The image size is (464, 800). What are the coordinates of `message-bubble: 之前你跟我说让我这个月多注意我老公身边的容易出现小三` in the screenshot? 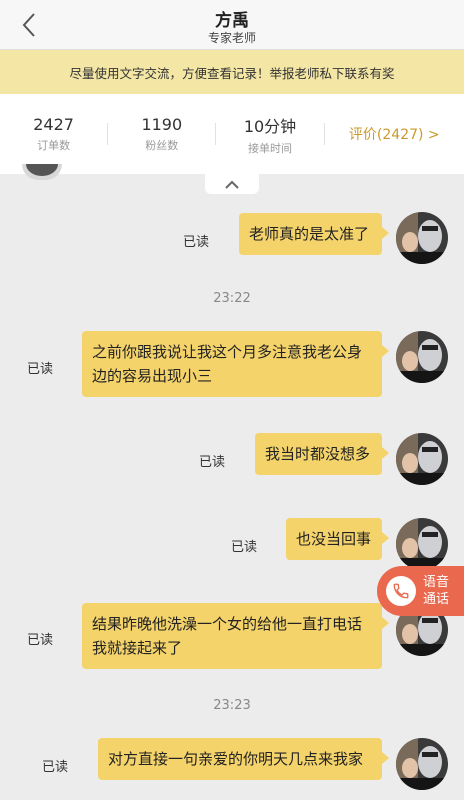 It's located at (235, 364).